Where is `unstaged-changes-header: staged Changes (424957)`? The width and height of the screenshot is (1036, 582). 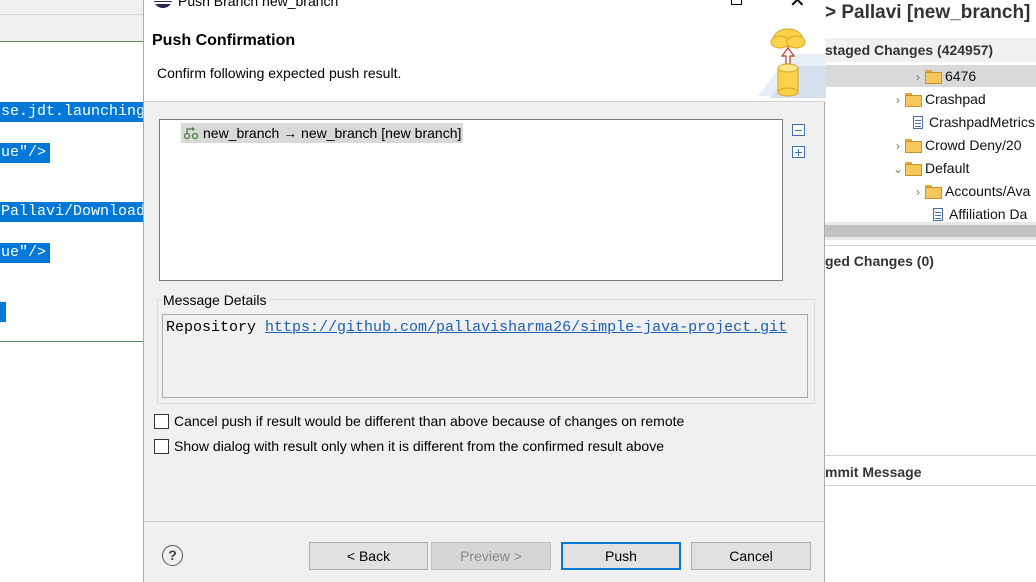
unstaged-changes-header: staged Changes (424957) is located at coordinates (930, 50).